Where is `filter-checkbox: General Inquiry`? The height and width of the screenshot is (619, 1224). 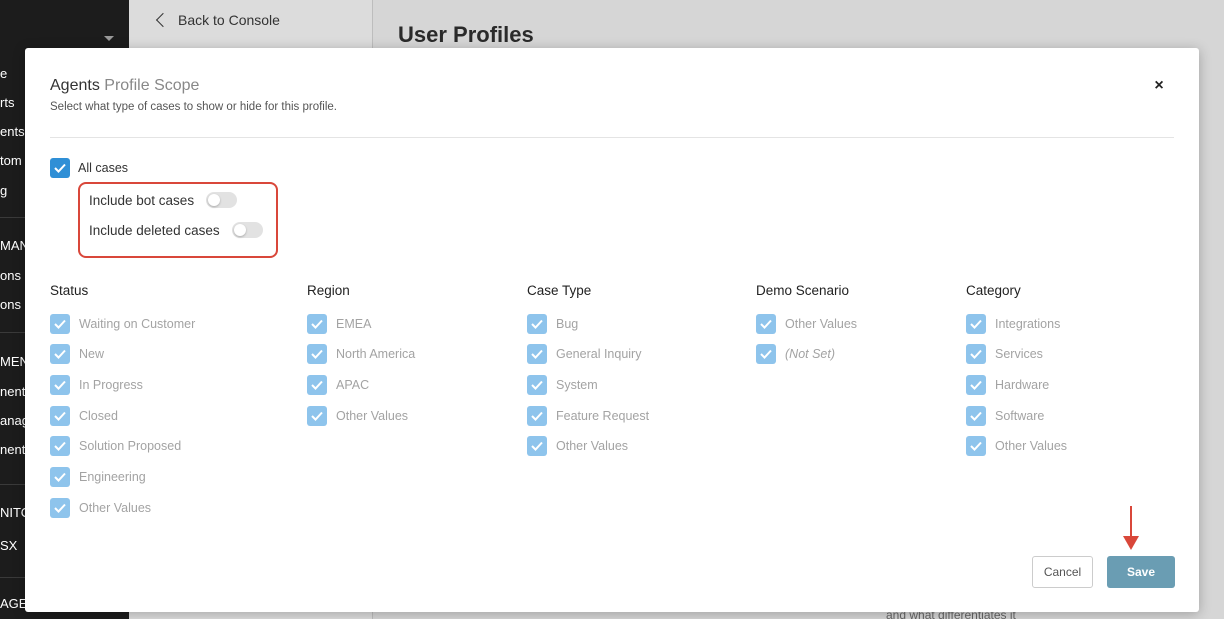
filter-checkbox: General Inquiry is located at coordinates (588, 354).